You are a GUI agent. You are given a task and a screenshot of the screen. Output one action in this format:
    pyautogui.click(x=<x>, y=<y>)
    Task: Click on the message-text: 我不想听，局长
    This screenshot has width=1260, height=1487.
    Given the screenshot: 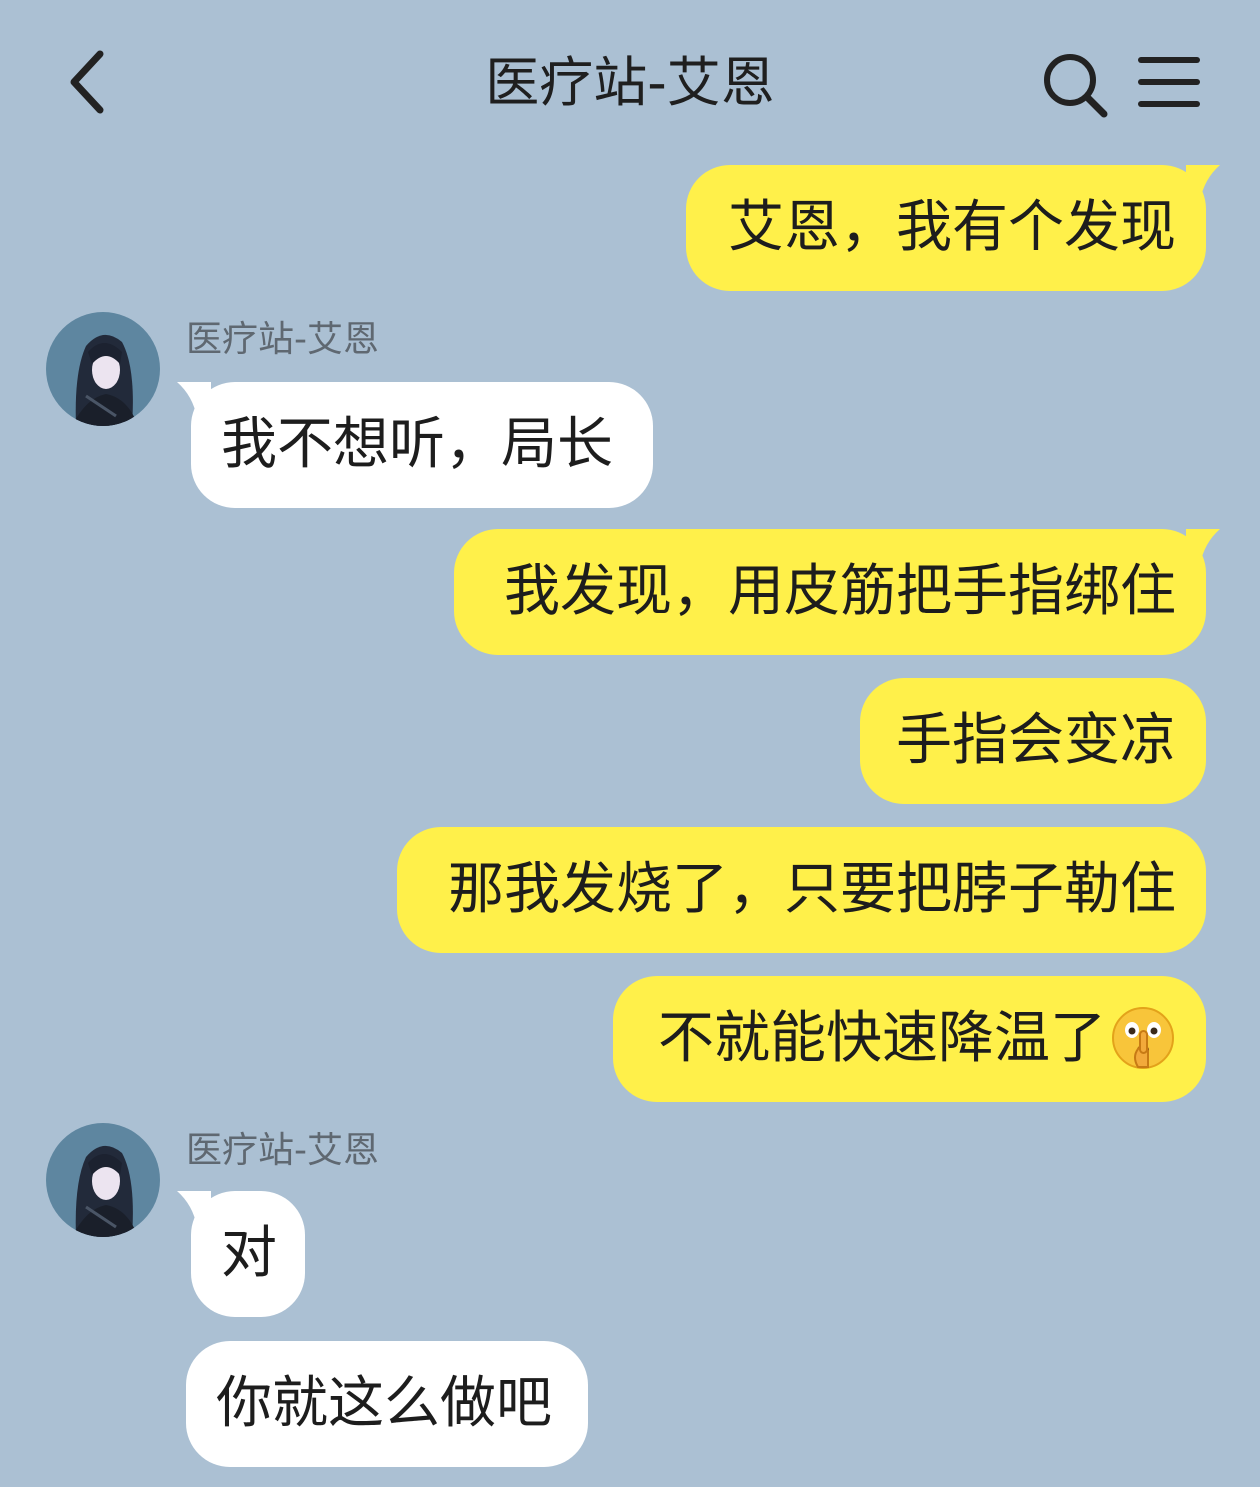 What is the action you would take?
    pyautogui.click(x=417, y=444)
    